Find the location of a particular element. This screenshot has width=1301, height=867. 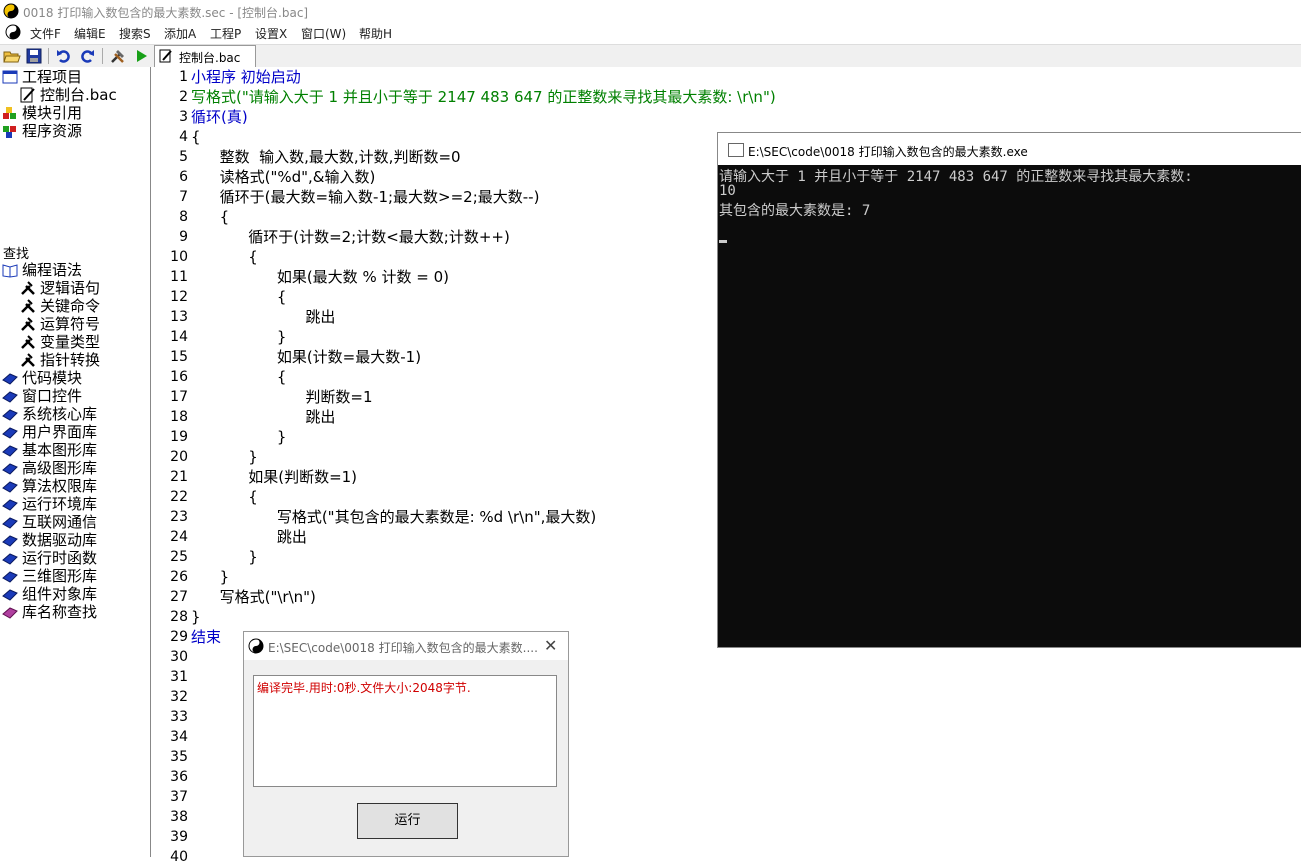

dialog-title-bar: E:\SEC\code\0018 打印输入数包含的最大素数.... ✕ is located at coordinates (406, 646).